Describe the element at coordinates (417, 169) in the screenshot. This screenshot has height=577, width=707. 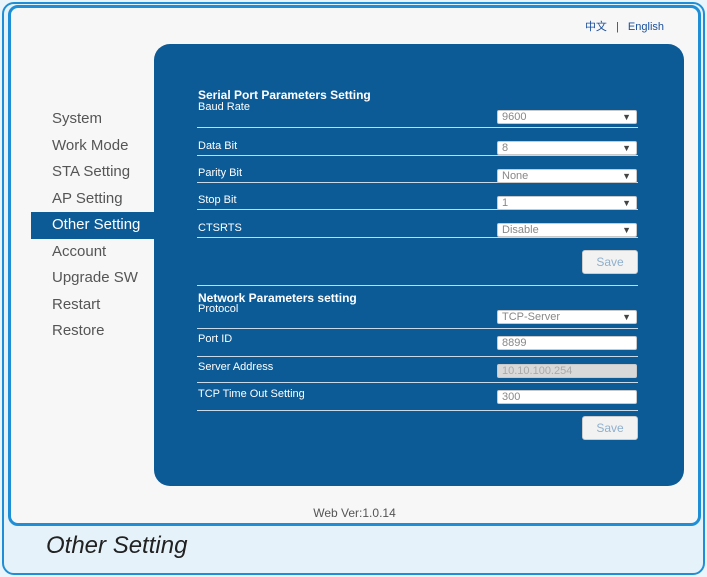
I see `parity-bit-row: Parity Bit None ▼` at that location.